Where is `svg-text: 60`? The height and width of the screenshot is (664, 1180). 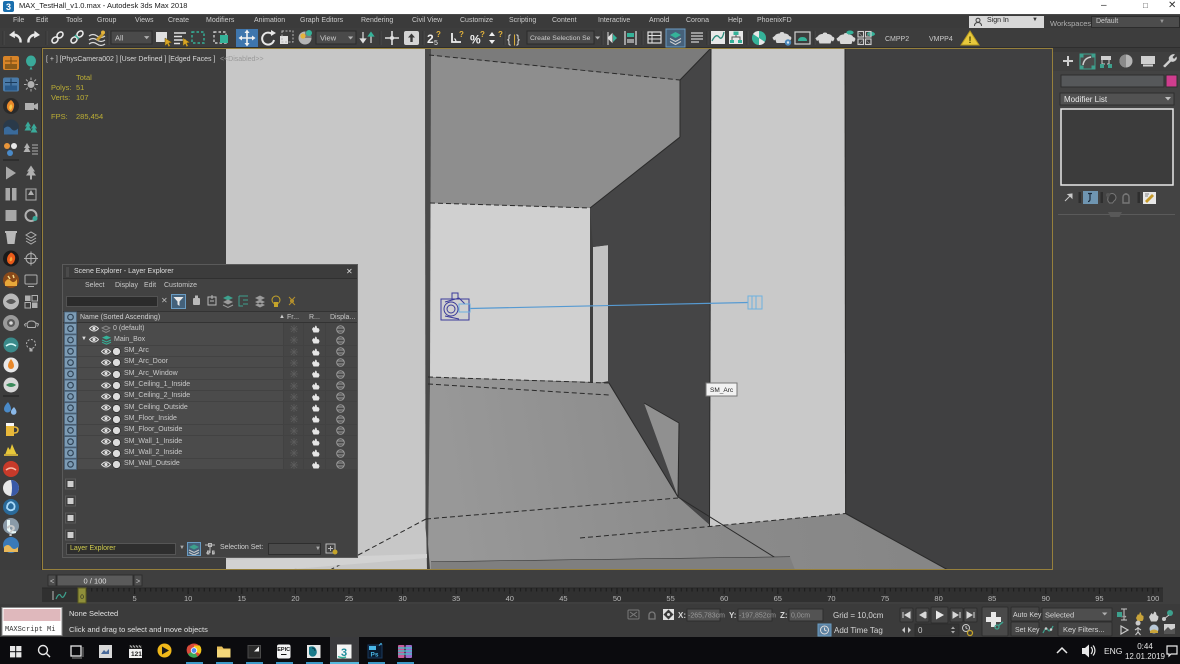
svg-text: 60 is located at coordinates (724, 598).